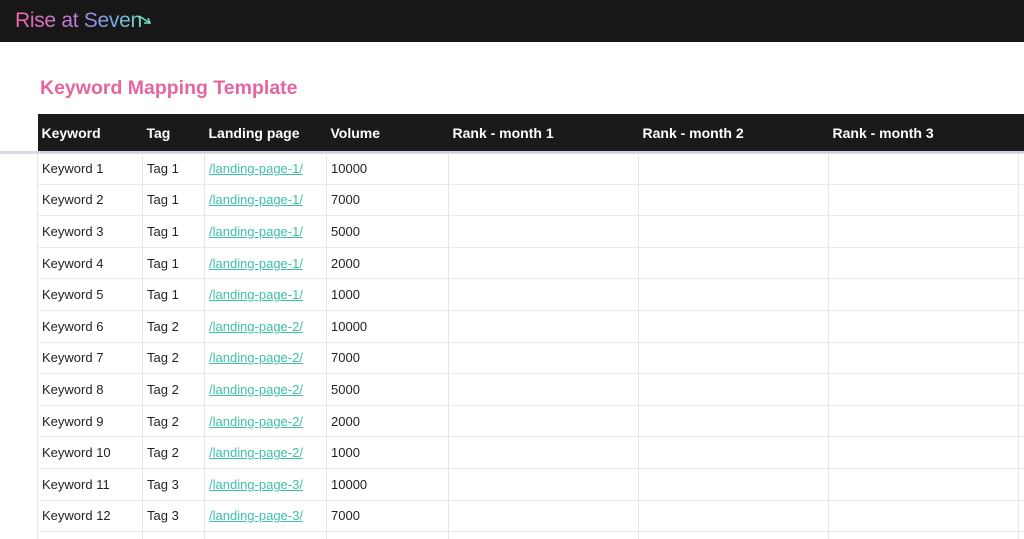 The width and height of the screenshot is (1024, 539). What do you see at coordinates (173, 133) in the screenshot?
I see `col-header-tag: Tag` at bounding box center [173, 133].